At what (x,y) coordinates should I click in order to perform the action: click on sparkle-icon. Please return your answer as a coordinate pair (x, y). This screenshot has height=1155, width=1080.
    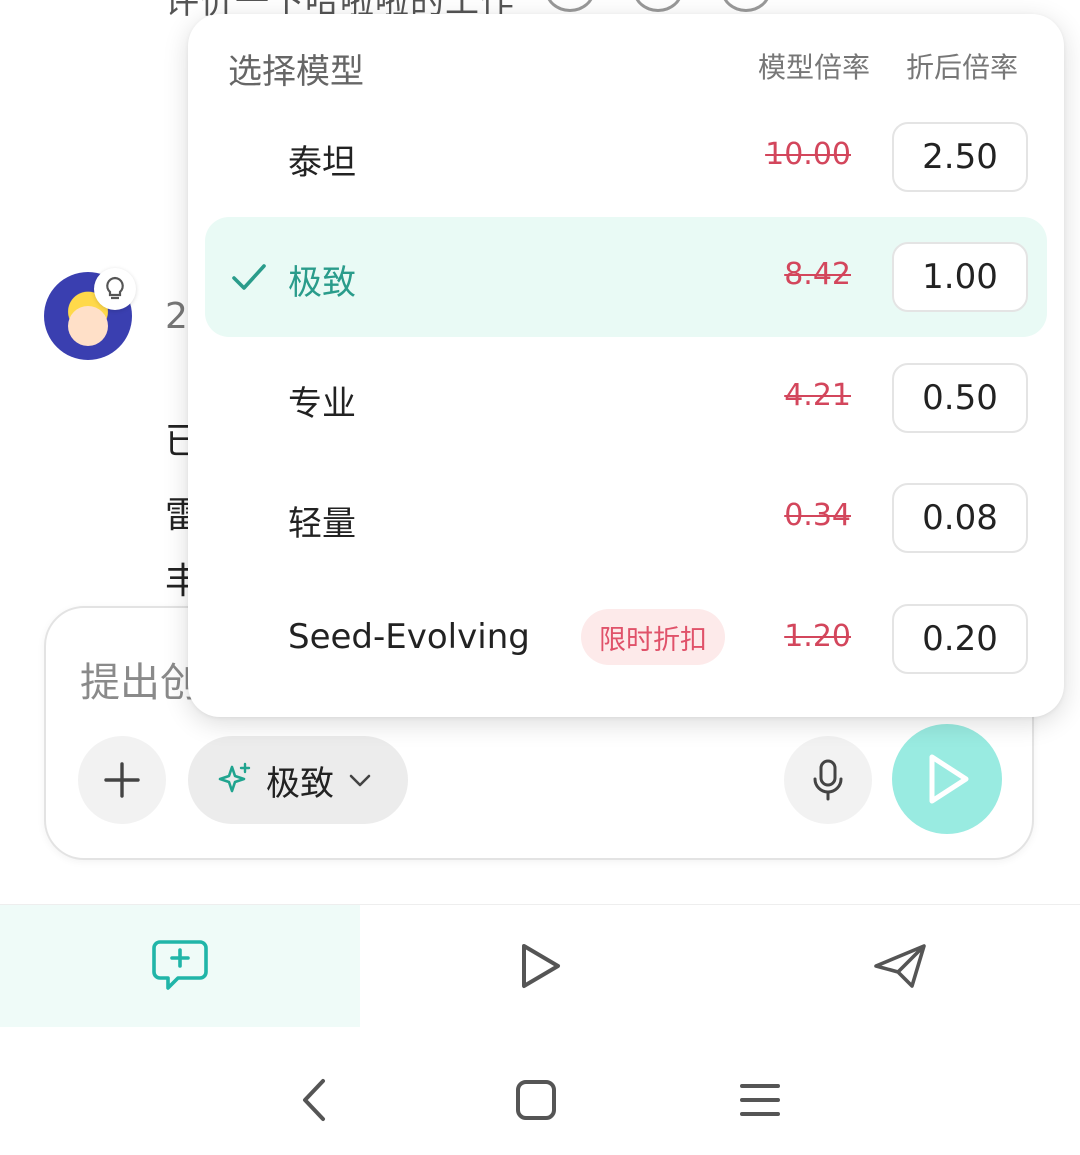
    Looking at the image, I should click on (234, 777).